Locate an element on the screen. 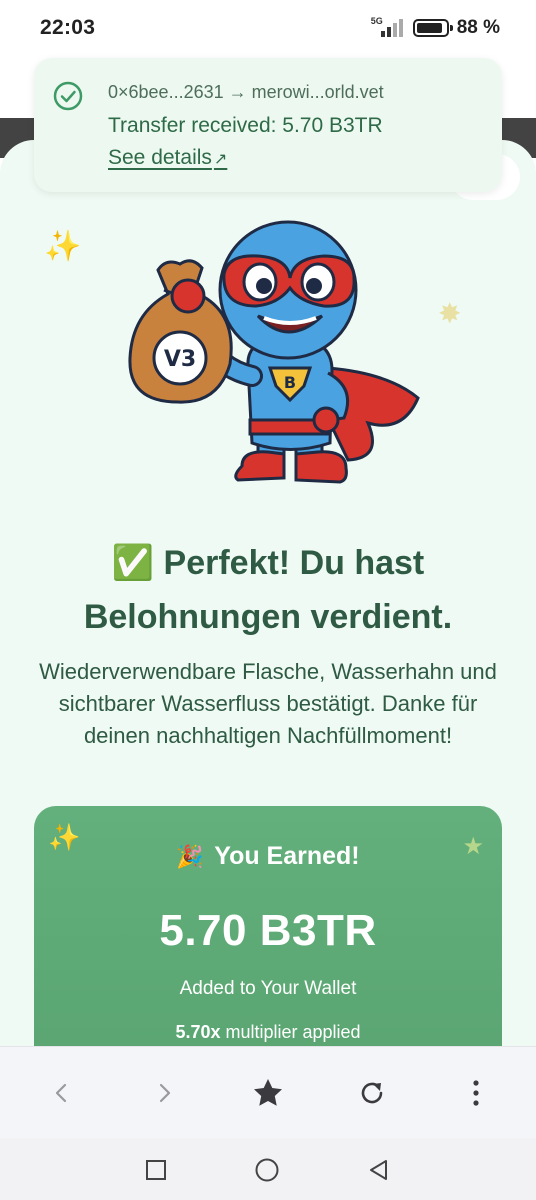 This screenshot has width=536, height=1200. earned-subtitle: Added to Your Wallet is located at coordinates (268, 988).